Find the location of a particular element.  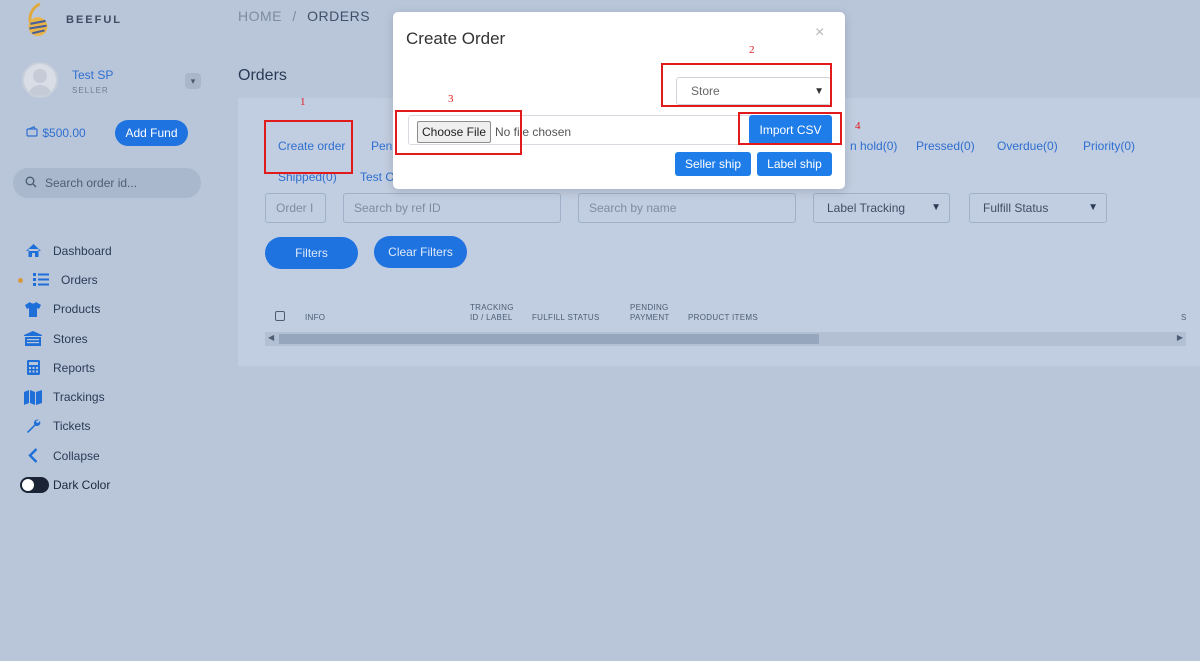

sidebar-item-tickets: Tickets is located at coordinates (106, 426).